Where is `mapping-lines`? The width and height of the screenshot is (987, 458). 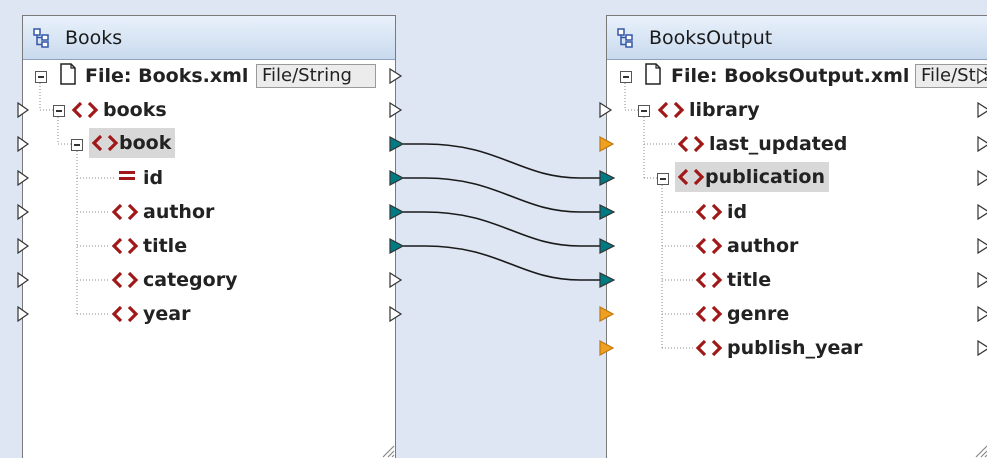 mapping-lines is located at coordinates (502, 212).